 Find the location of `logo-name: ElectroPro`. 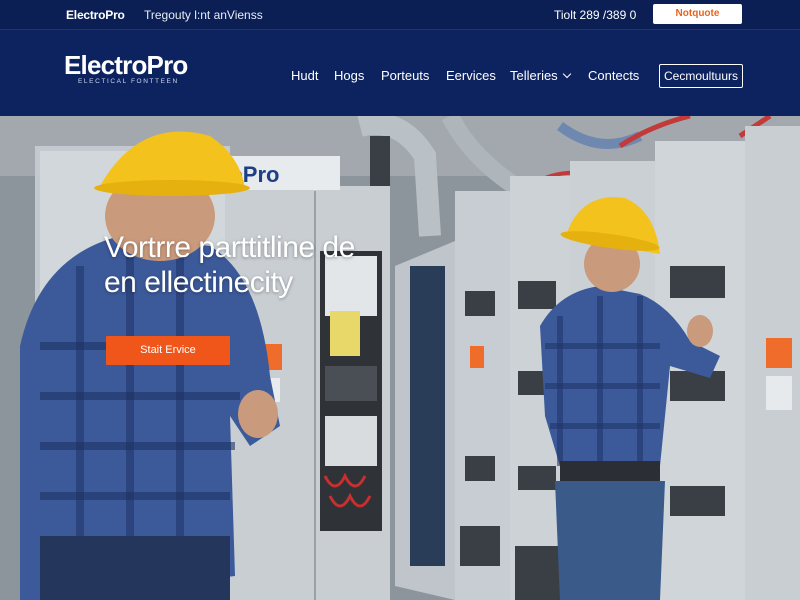

logo-name: ElectroPro is located at coordinates (126, 65).